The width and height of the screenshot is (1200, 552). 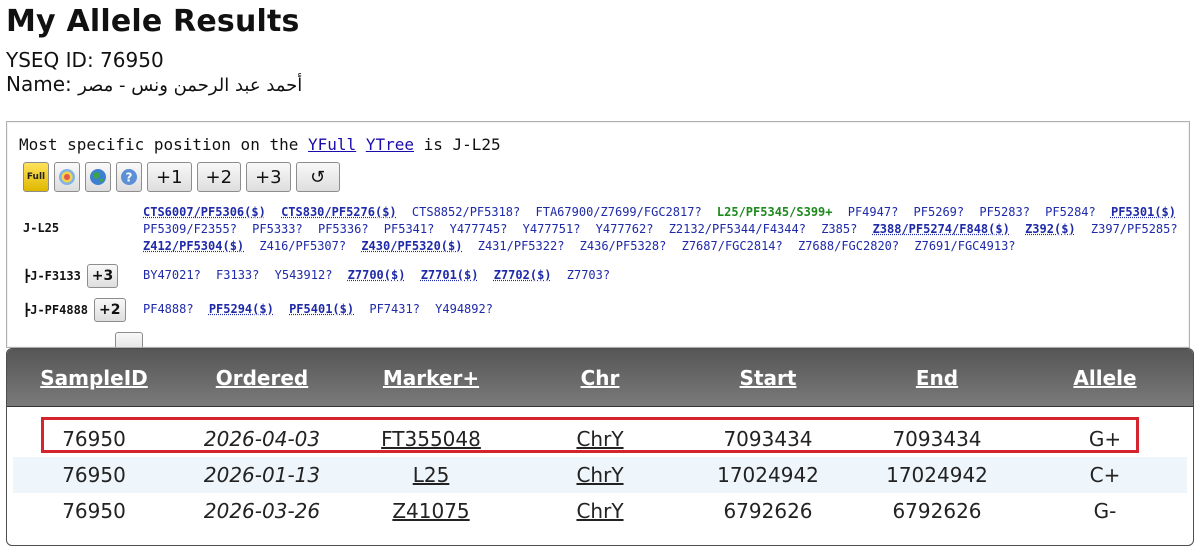 What do you see at coordinates (623, 246) in the screenshot?
I see `snp-marker: Z436/PF5328?` at bounding box center [623, 246].